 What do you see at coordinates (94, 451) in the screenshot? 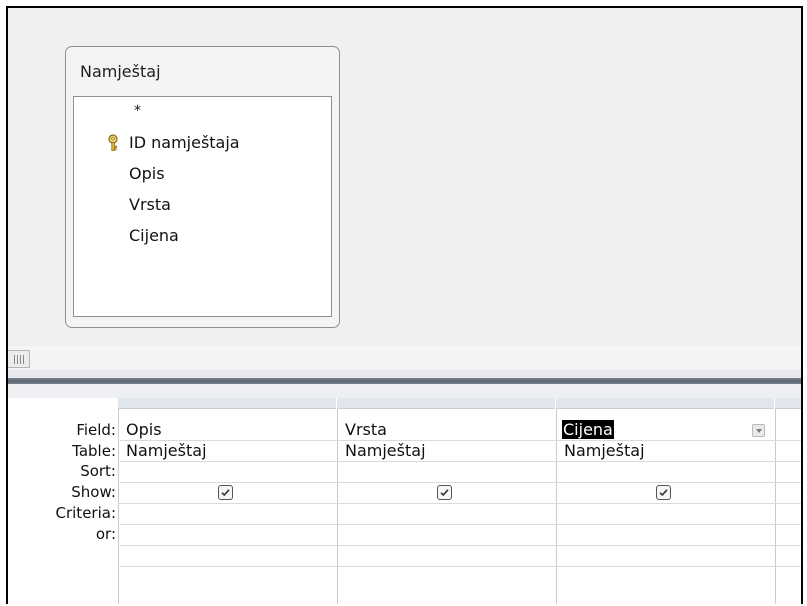
I see `row-label-table: Table:` at bounding box center [94, 451].